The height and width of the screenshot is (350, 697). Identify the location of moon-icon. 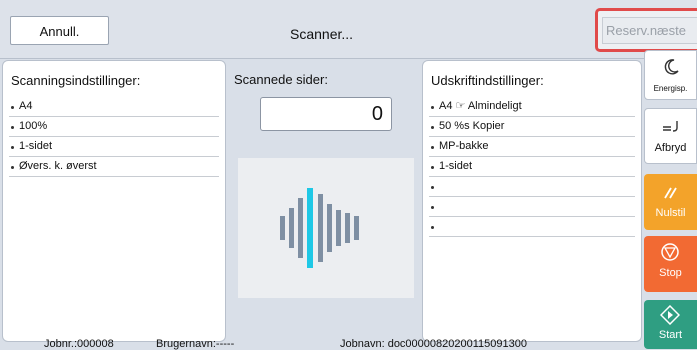
(671, 67).